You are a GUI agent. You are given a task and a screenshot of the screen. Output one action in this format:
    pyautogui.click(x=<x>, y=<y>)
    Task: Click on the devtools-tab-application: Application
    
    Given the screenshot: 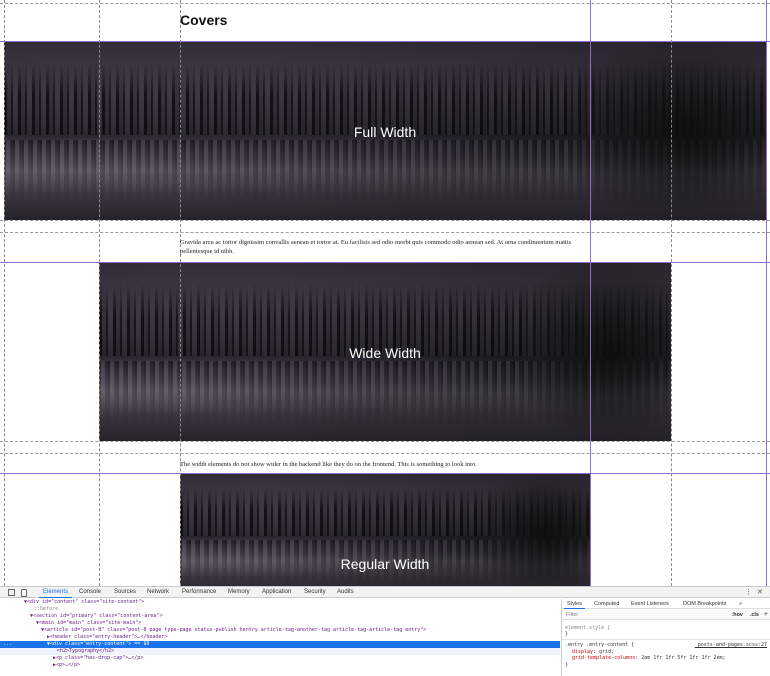 What is the action you would take?
    pyautogui.click(x=276, y=592)
    